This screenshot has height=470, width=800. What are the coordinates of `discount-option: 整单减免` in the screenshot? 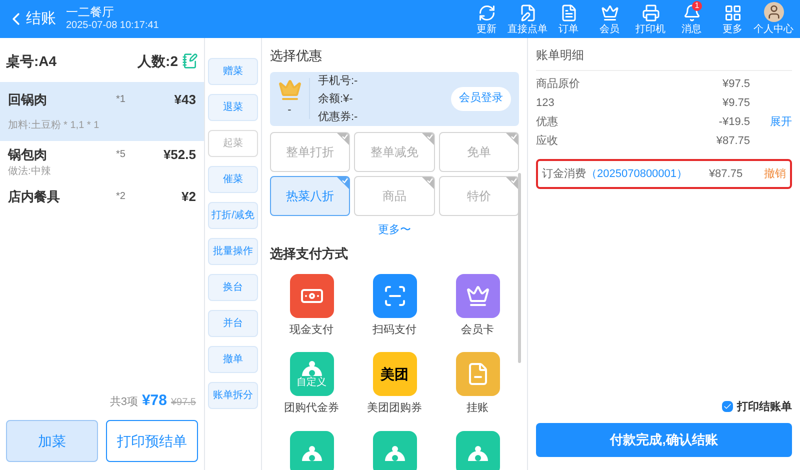 It's located at (394, 152).